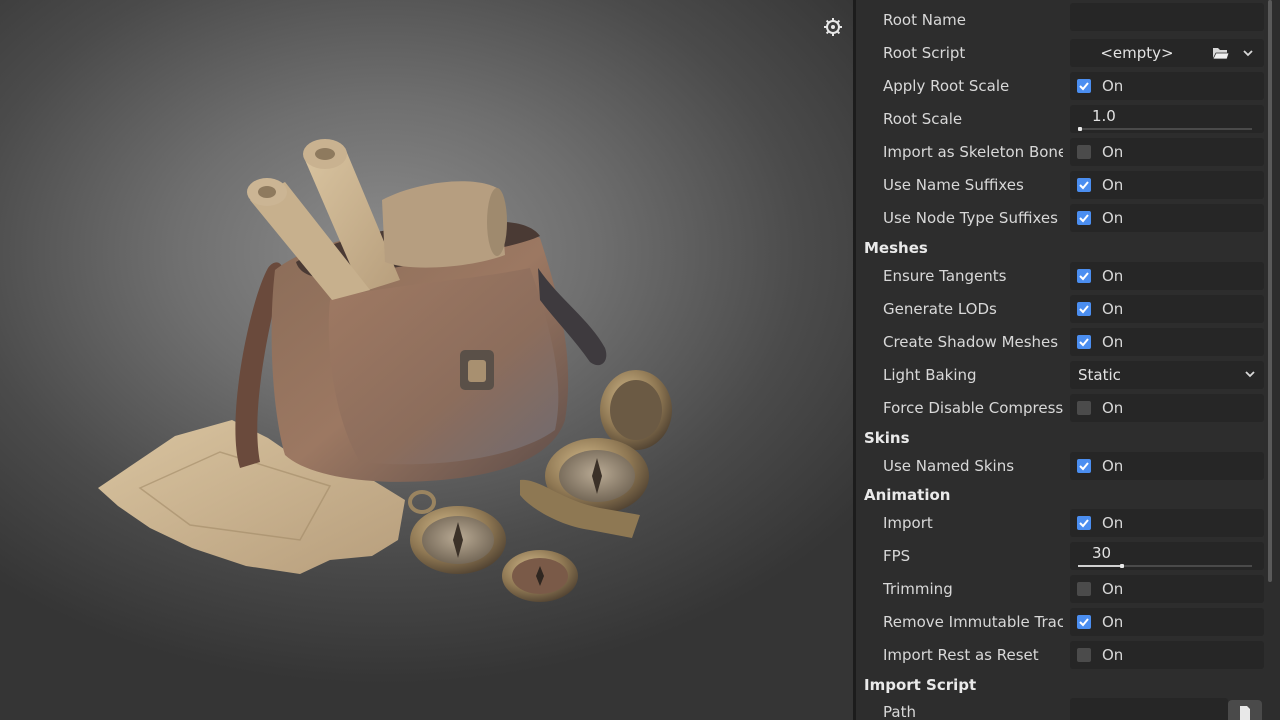  I want to click on import-skeleton-bone-label: Import as Skeleton Bone, so click(973, 152).